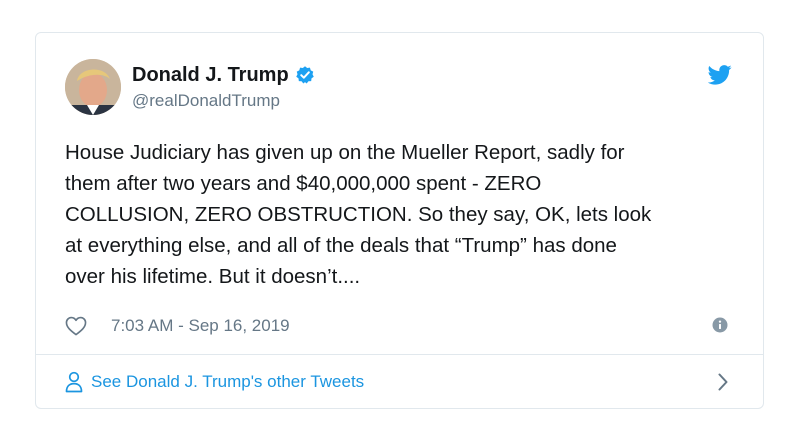  What do you see at coordinates (720, 75) in the screenshot?
I see `twitter-bird-icon` at bounding box center [720, 75].